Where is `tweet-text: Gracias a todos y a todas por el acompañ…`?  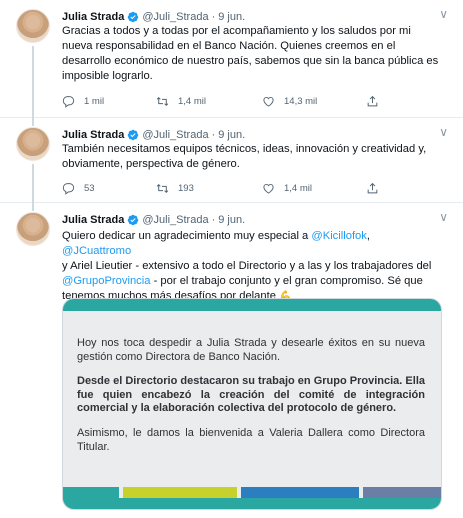
tweet-text: Gracias a todos y a todas por el acompañ… is located at coordinates (252, 54).